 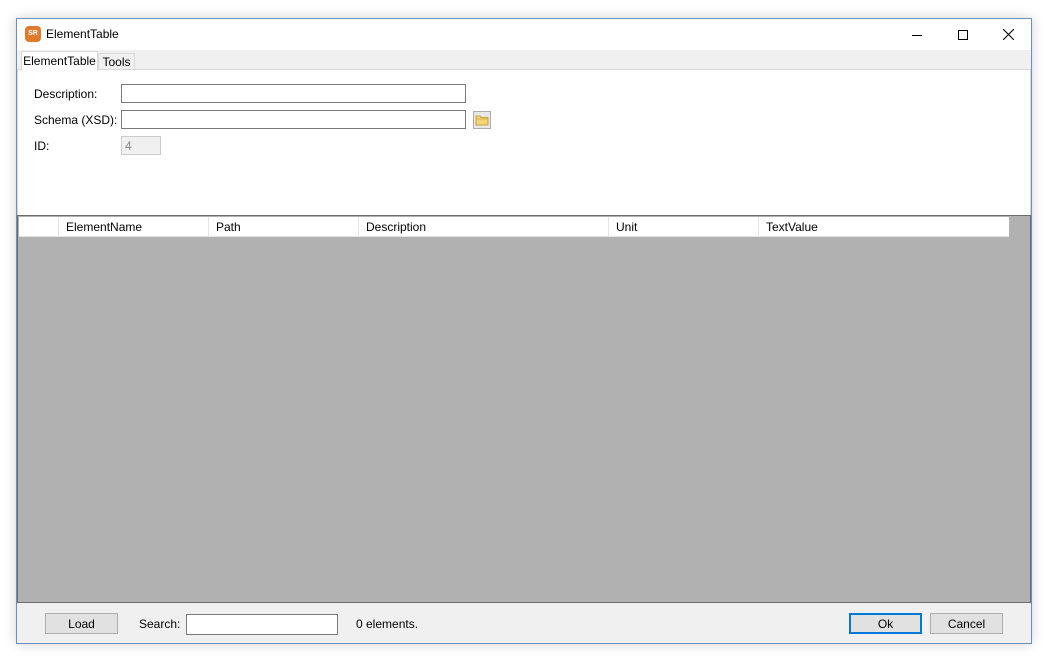 I want to click on id-field, so click(x=141, y=145).